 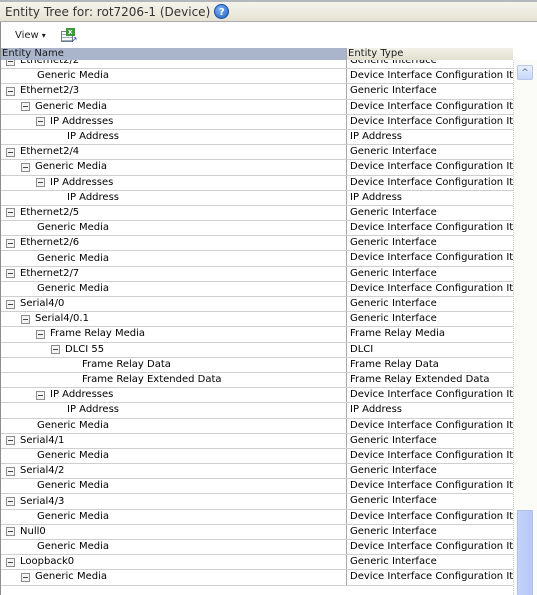 What do you see at coordinates (173, 213) in the screenshot?
I see `entity-name-cell: Ethernet2/5` at bounding box center [173, 213].